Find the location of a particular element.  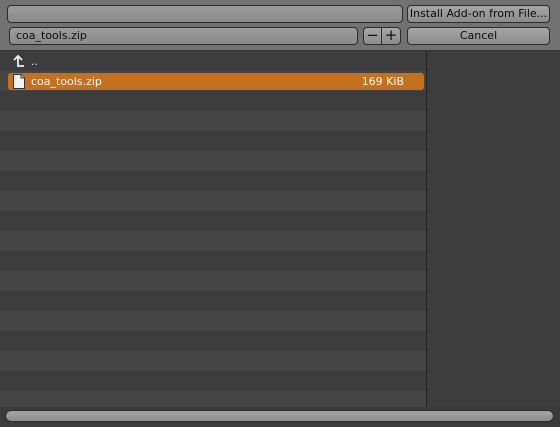

filename-field: coa_tools.zip is located at coordinates (183, 36).